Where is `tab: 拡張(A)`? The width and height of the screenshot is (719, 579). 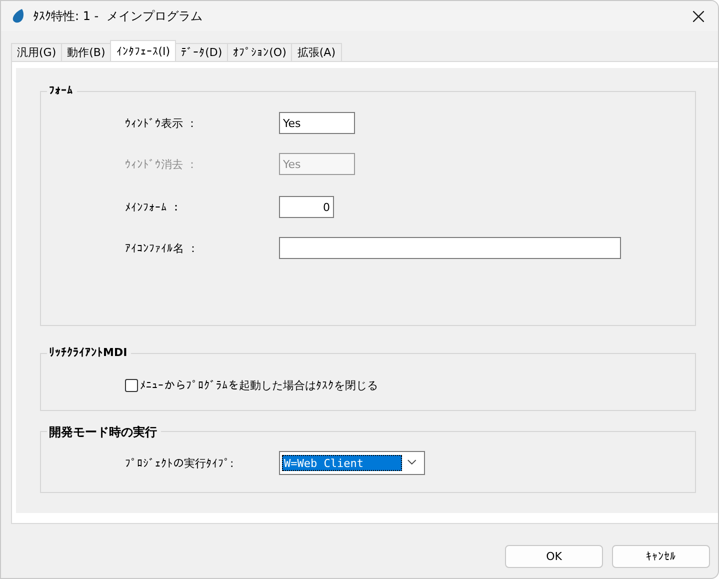 tab: 拡張(A) is located at coordinates (316, 52).